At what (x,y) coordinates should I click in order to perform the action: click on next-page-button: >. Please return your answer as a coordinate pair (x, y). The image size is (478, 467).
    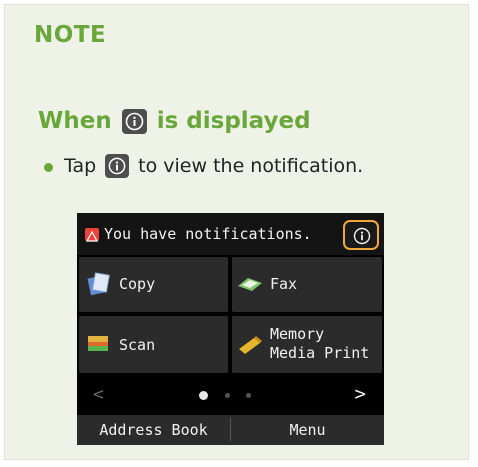
    Looking at the image, I should click on (360, 394).